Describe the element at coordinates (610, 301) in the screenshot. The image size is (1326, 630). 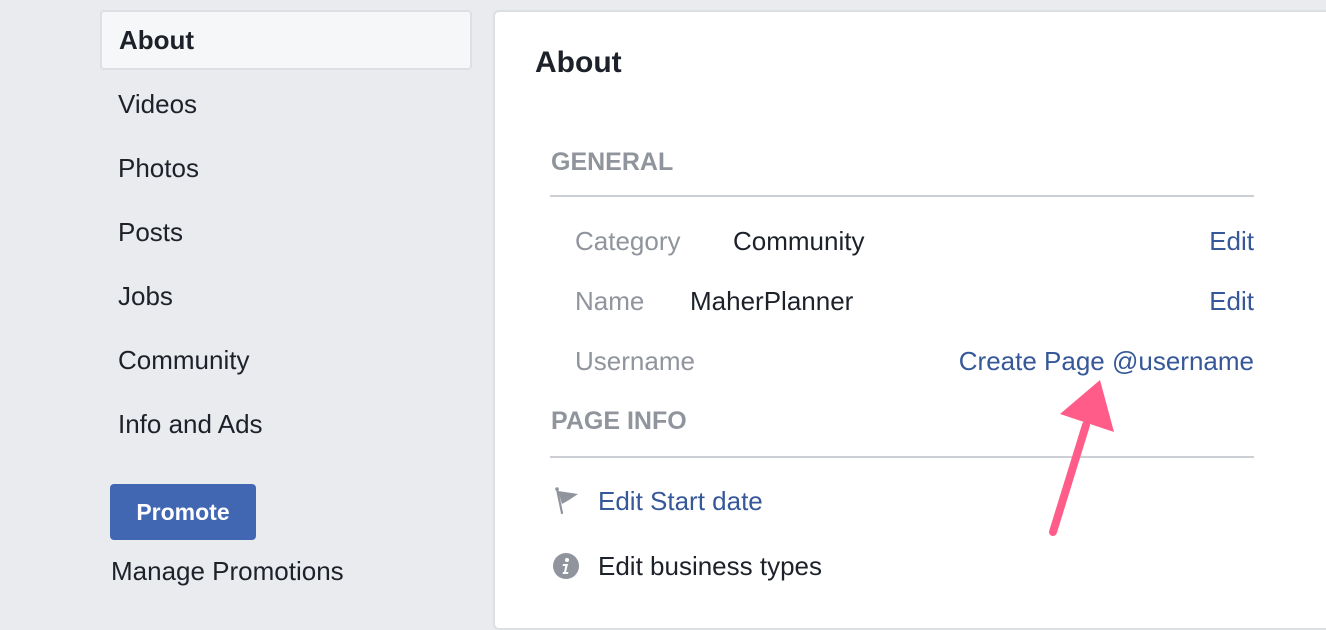
I see `name-label: Name` at that location.